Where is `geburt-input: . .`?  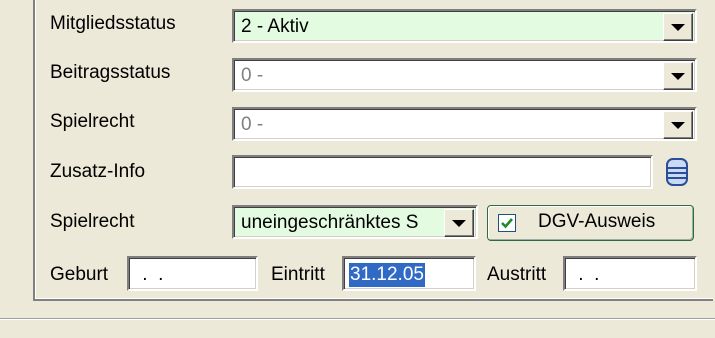
geburt-input: . . is located at coordinates (192, 273).